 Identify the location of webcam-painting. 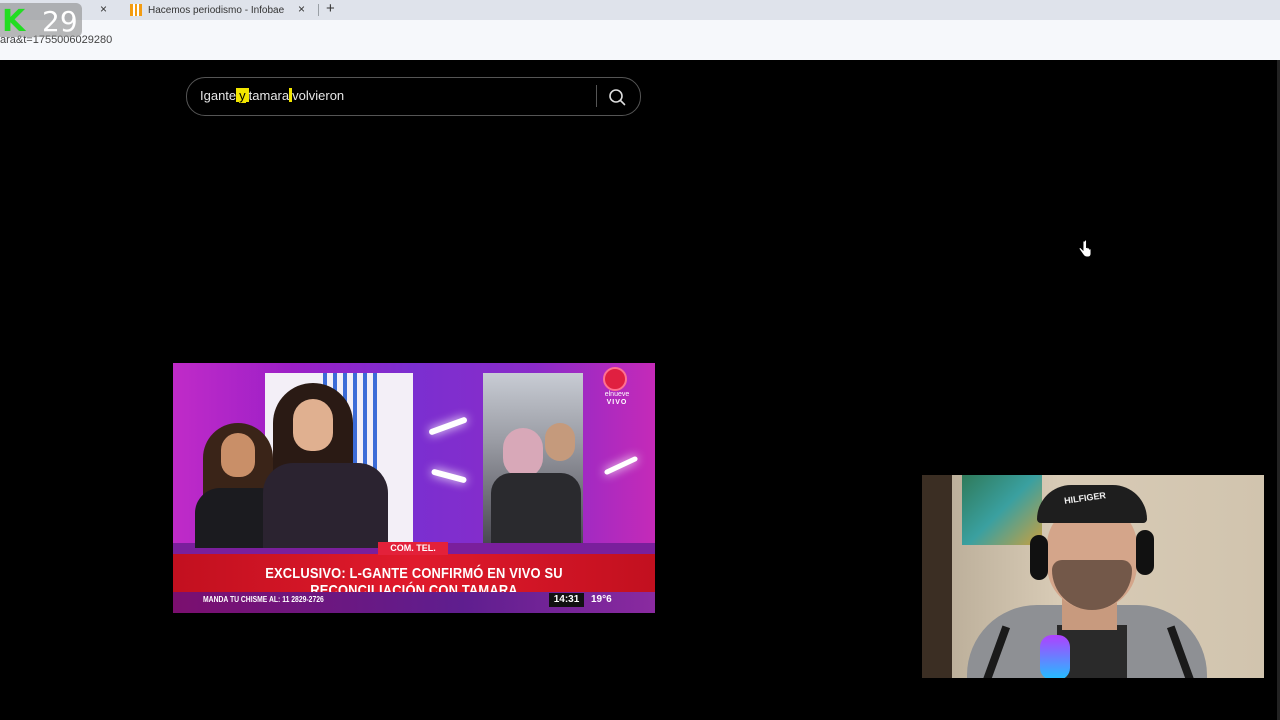
(1002, 510).